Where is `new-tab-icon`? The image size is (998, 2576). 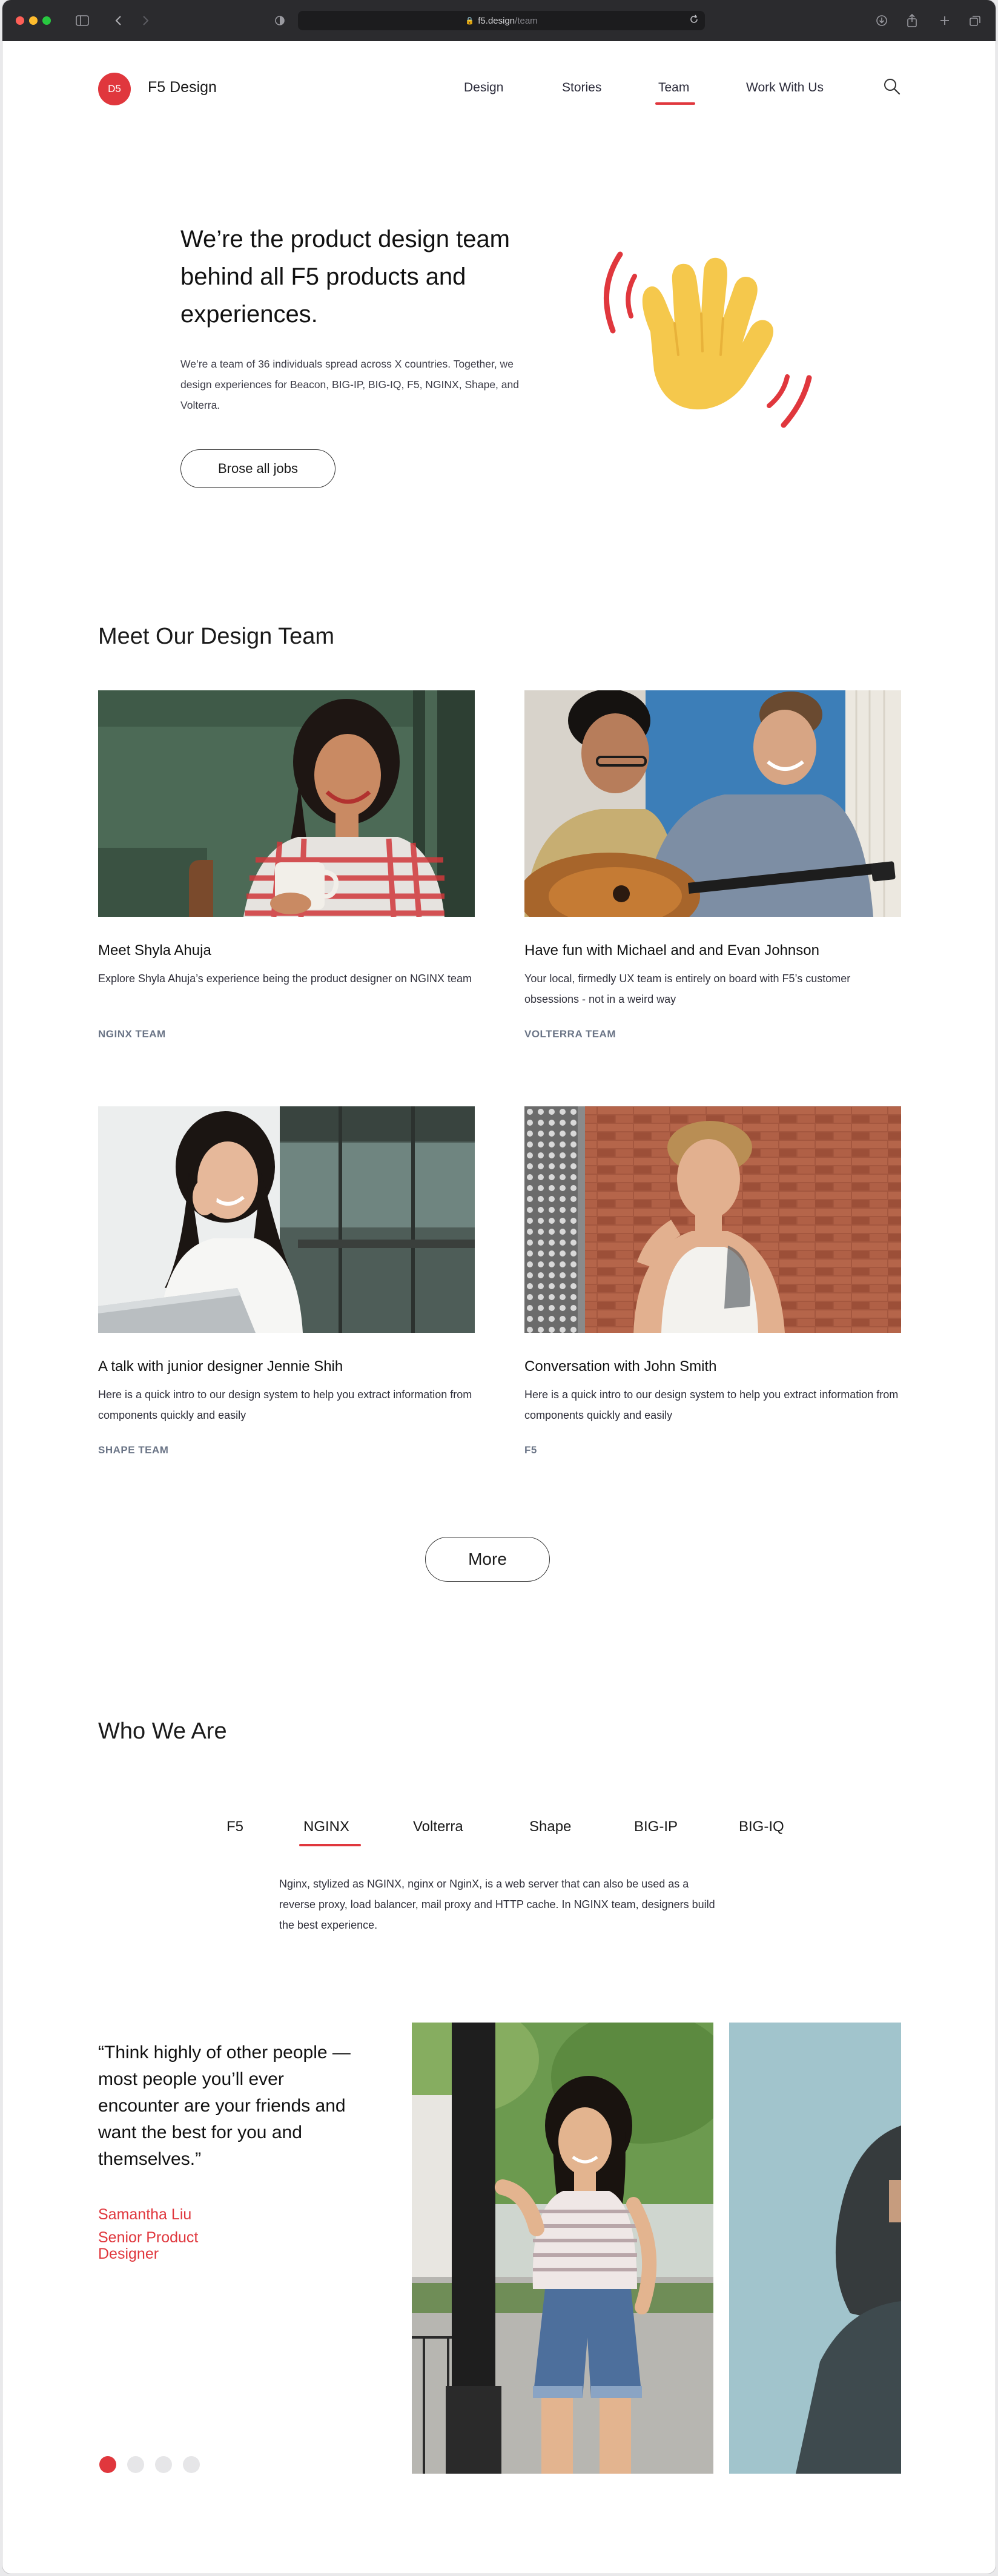 new-tab-icon is located at coordinates (944, 20).